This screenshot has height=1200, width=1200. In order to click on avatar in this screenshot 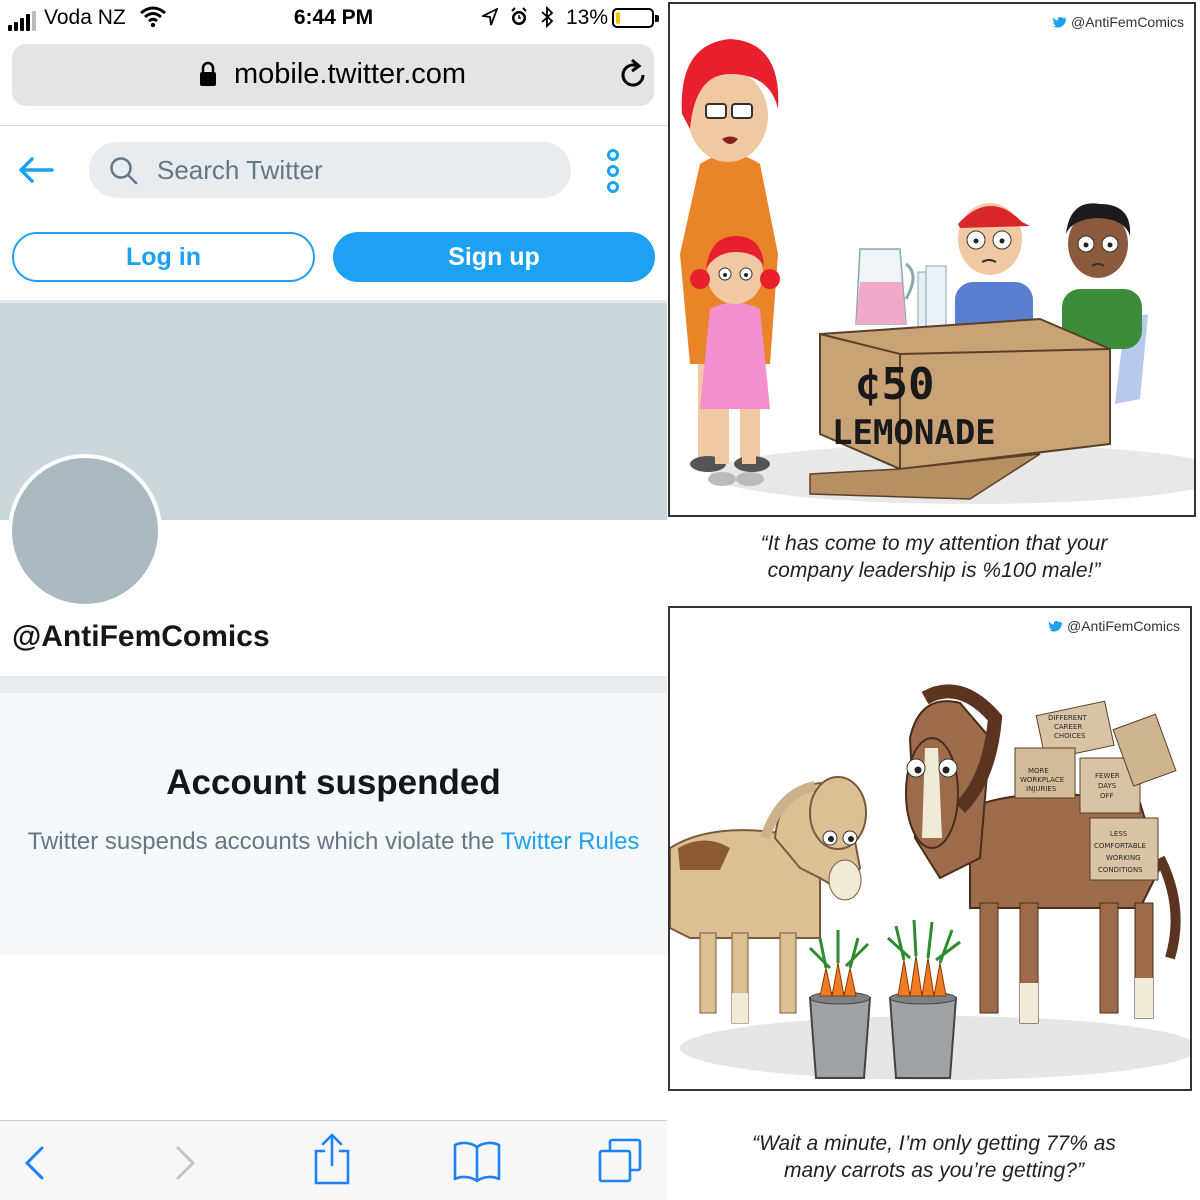, I will do `click(85, 531)`.